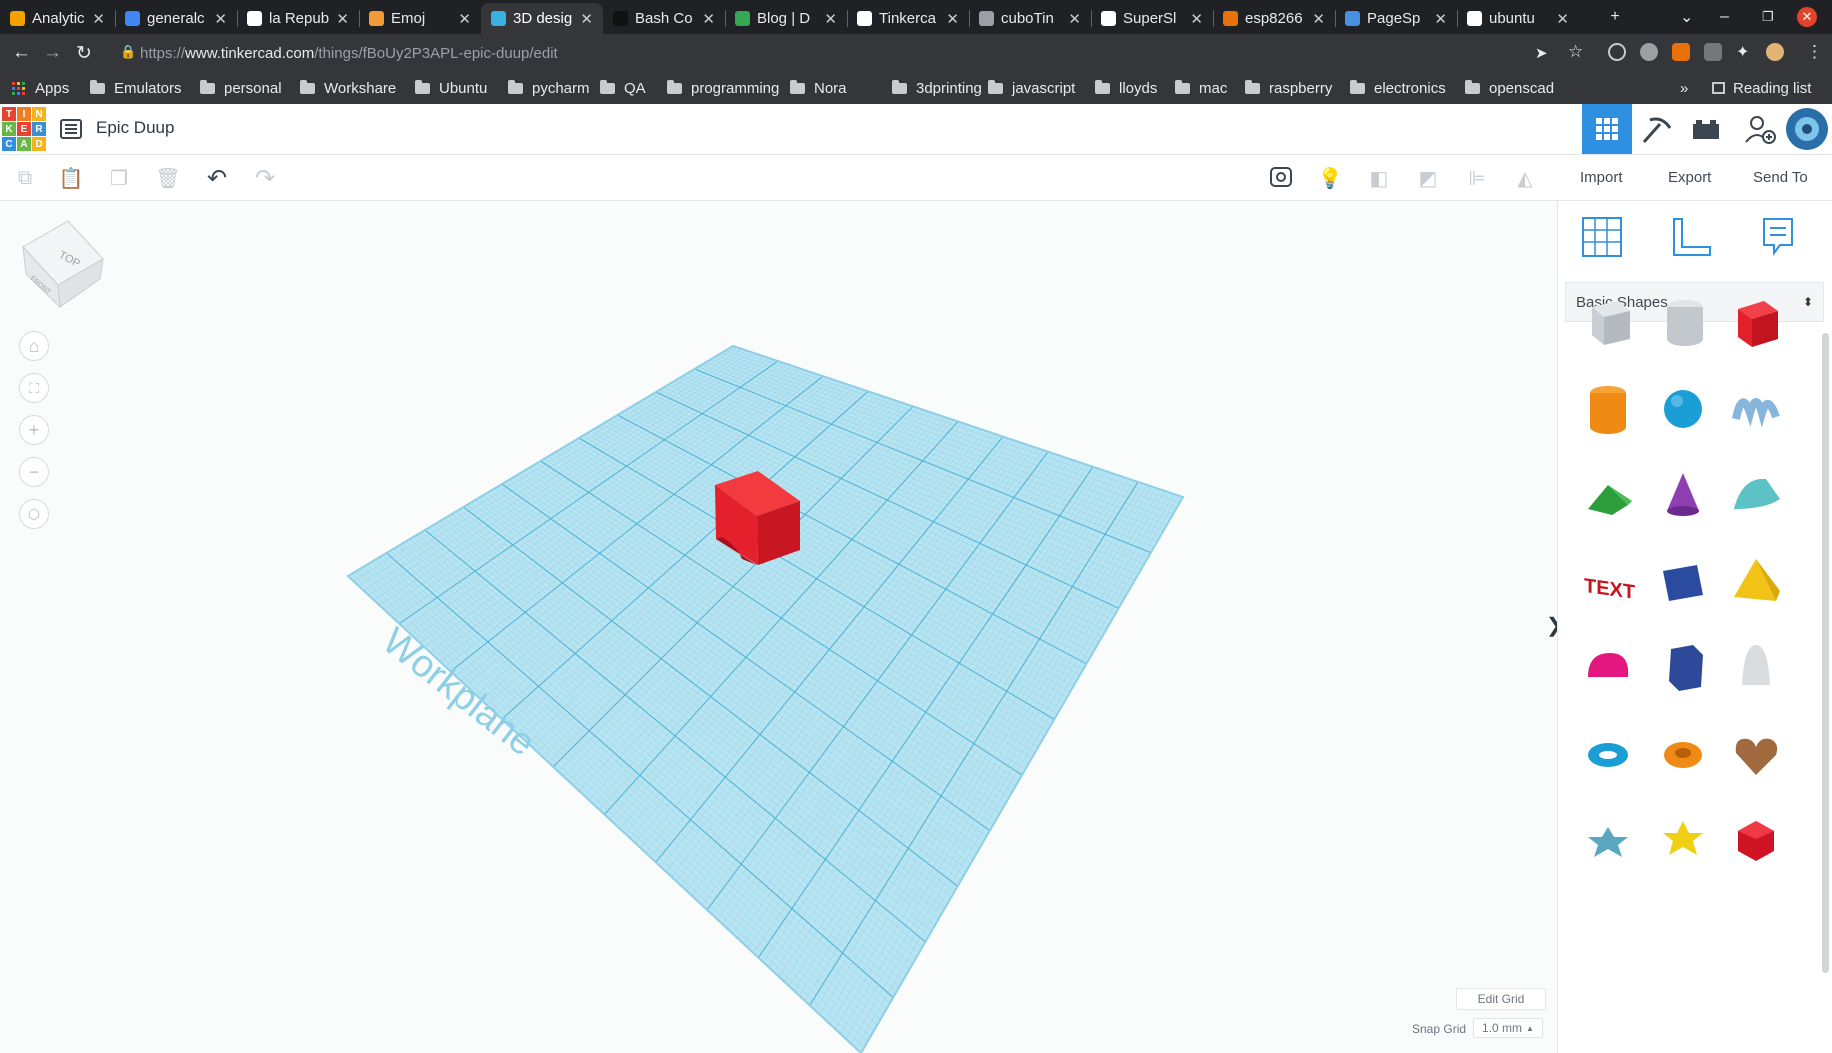 The height and width of the screenshot is (1053, 1832). I want to click on tinkercad-logo: TIN KER CAD, so click(24, 129).